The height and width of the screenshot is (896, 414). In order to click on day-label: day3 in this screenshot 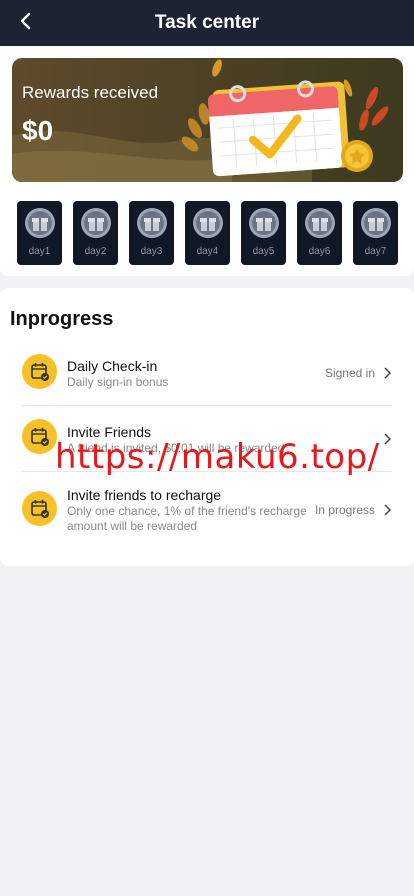, I will do `click(151, 251)`.